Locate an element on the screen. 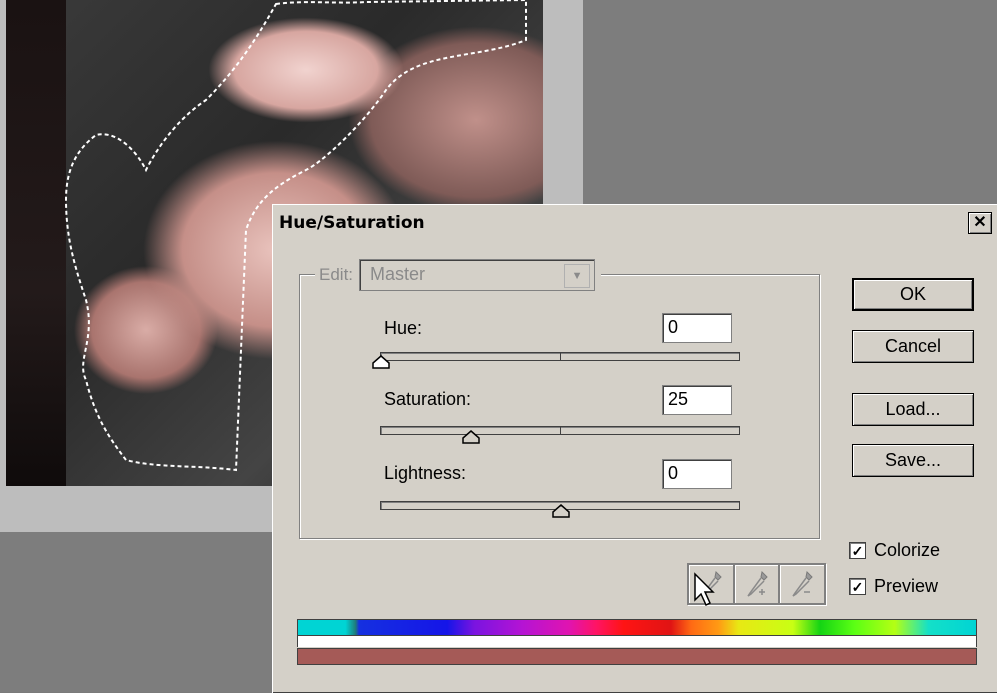 Image resolution: width=997 pixels, height=693 pixels. input-hue-spectrum-bar is located at coordinates (637, 627).